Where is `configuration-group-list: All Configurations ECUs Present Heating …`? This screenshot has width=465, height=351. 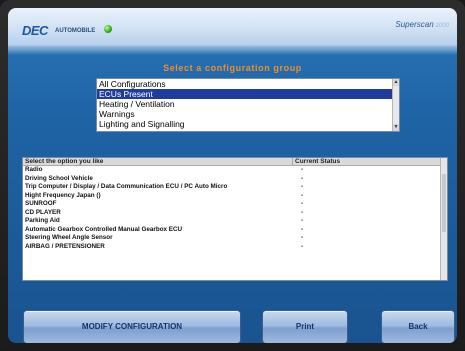 configuration-group-list: All Configurations ECUs Present Heating … is located at coordinates (248, 105).